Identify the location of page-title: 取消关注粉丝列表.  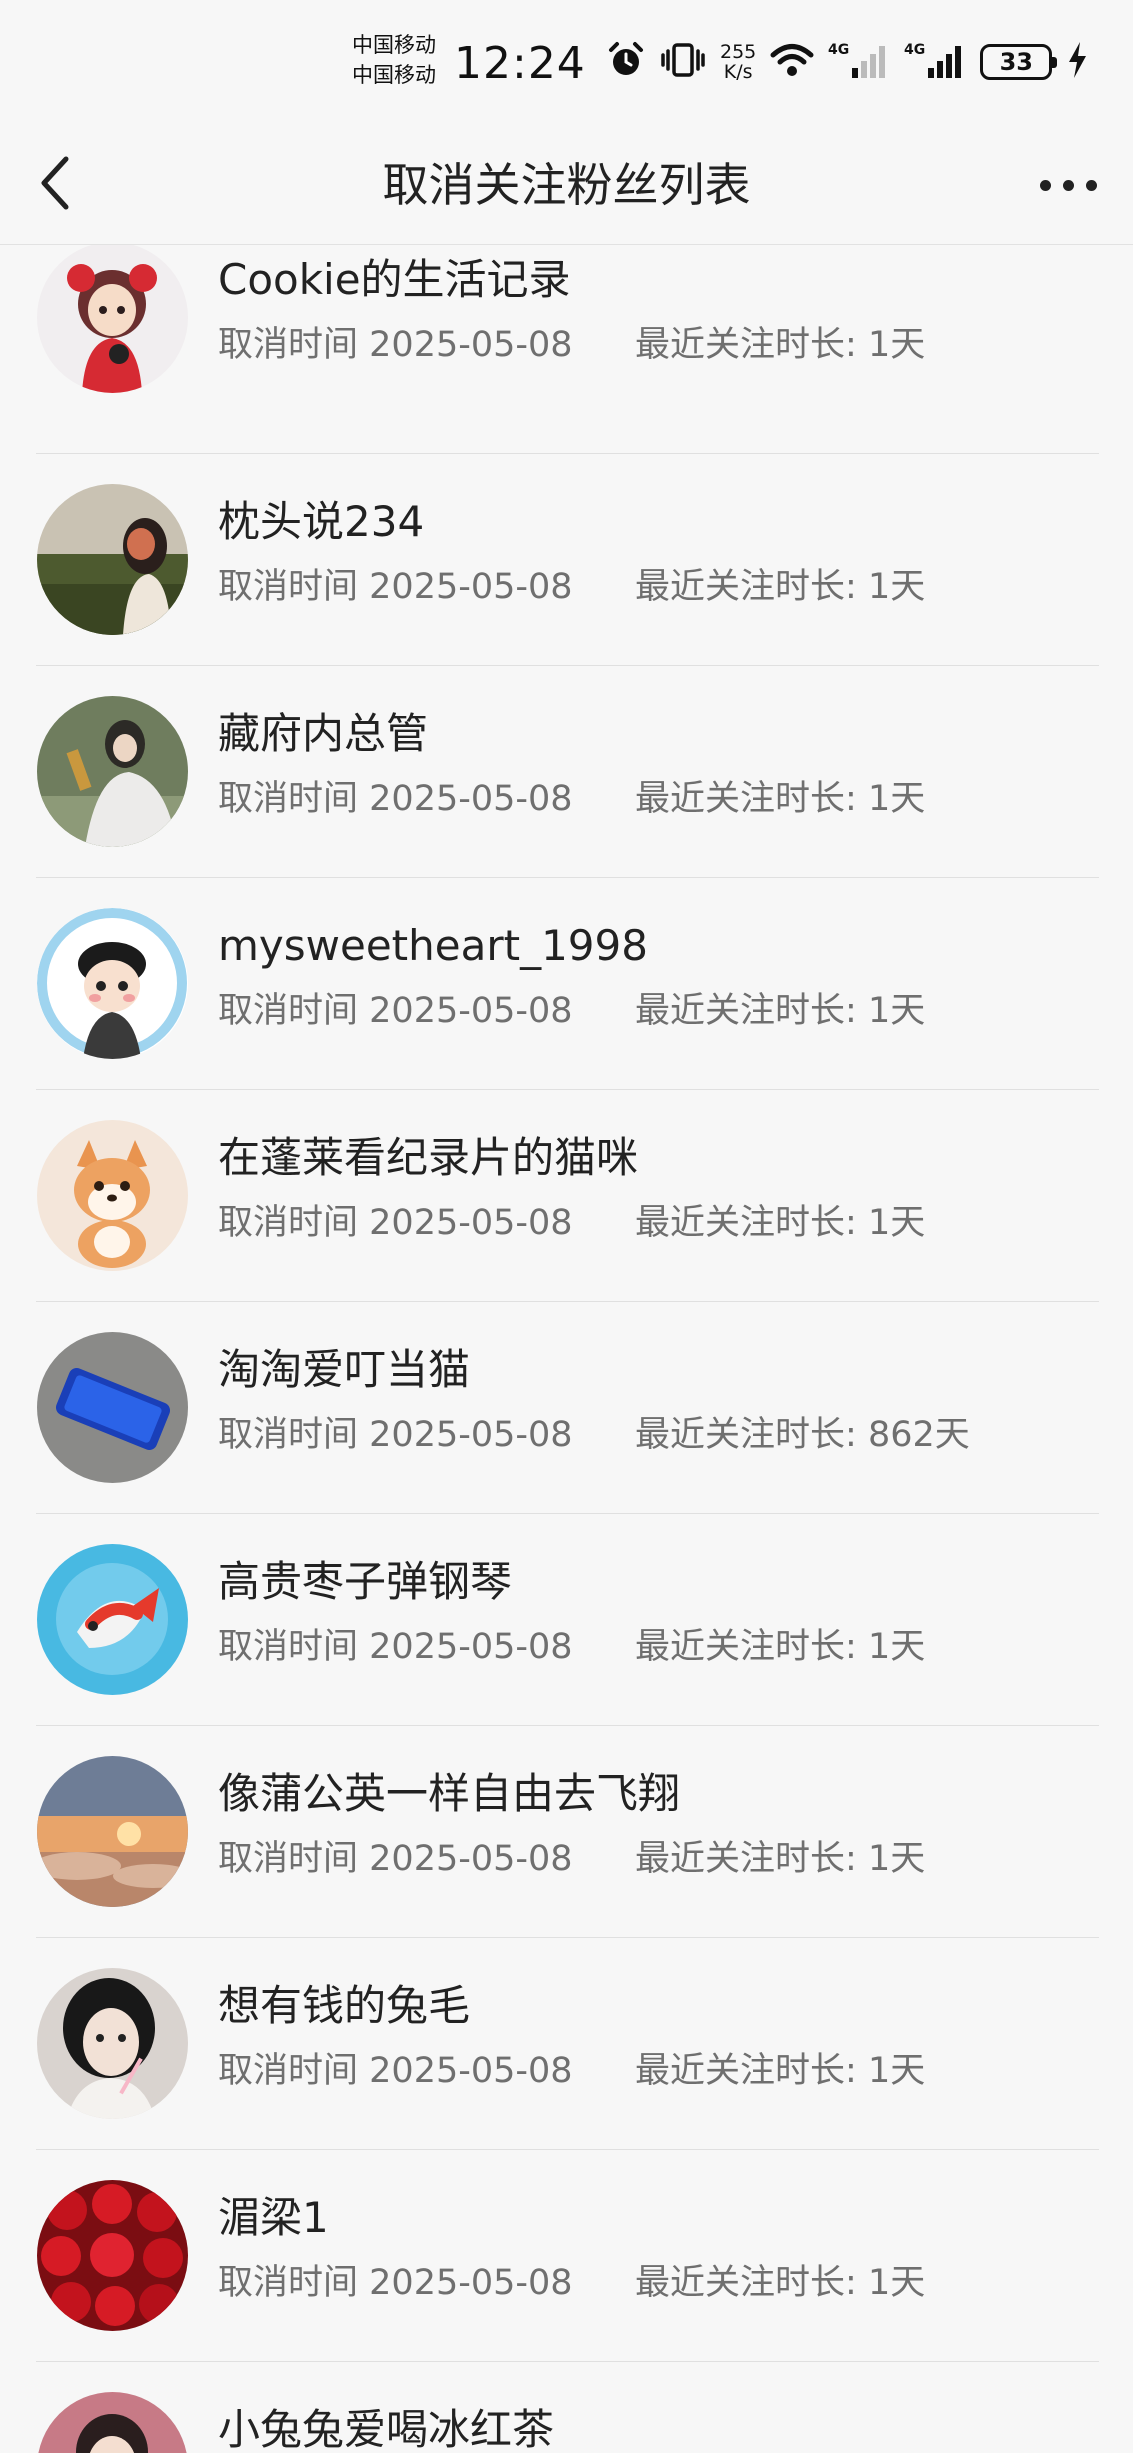
(566, 185).